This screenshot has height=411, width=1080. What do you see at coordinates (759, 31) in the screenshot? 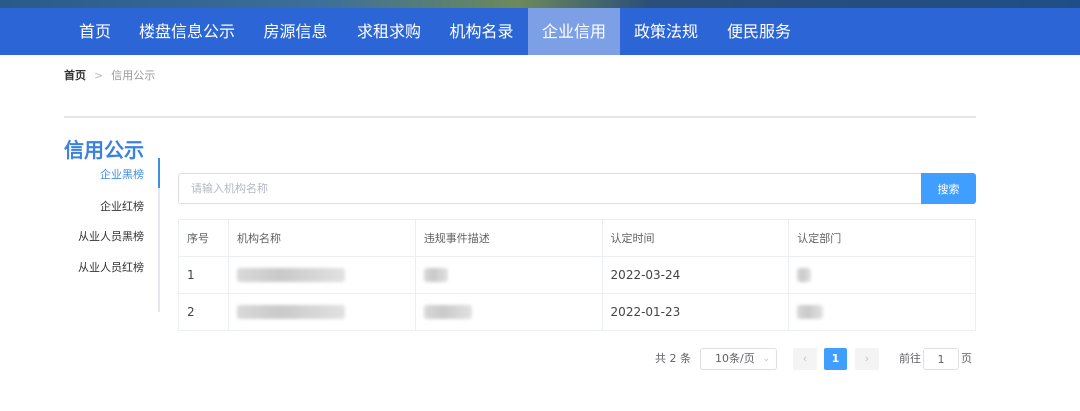
I see `nav-item-services: 便民服务` at bounding box center [759, 31].